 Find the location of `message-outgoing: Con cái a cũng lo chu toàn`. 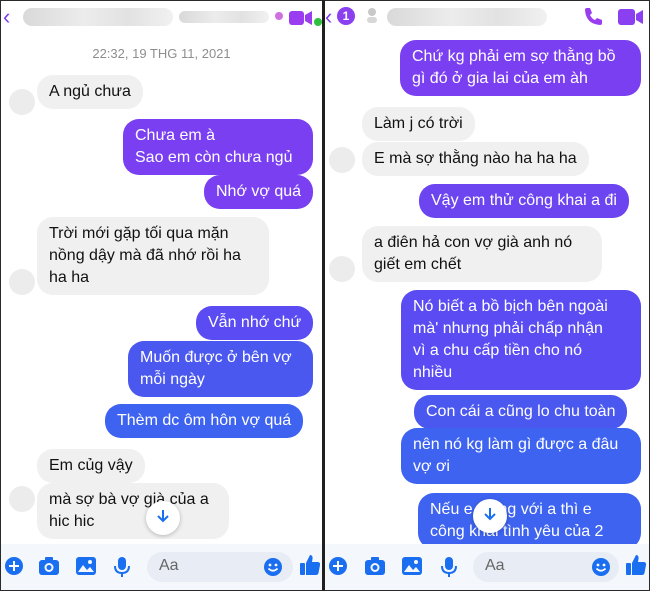

message-outgoing: Con cái a cũng lo chu toàn is located at coordinates (521, 412).